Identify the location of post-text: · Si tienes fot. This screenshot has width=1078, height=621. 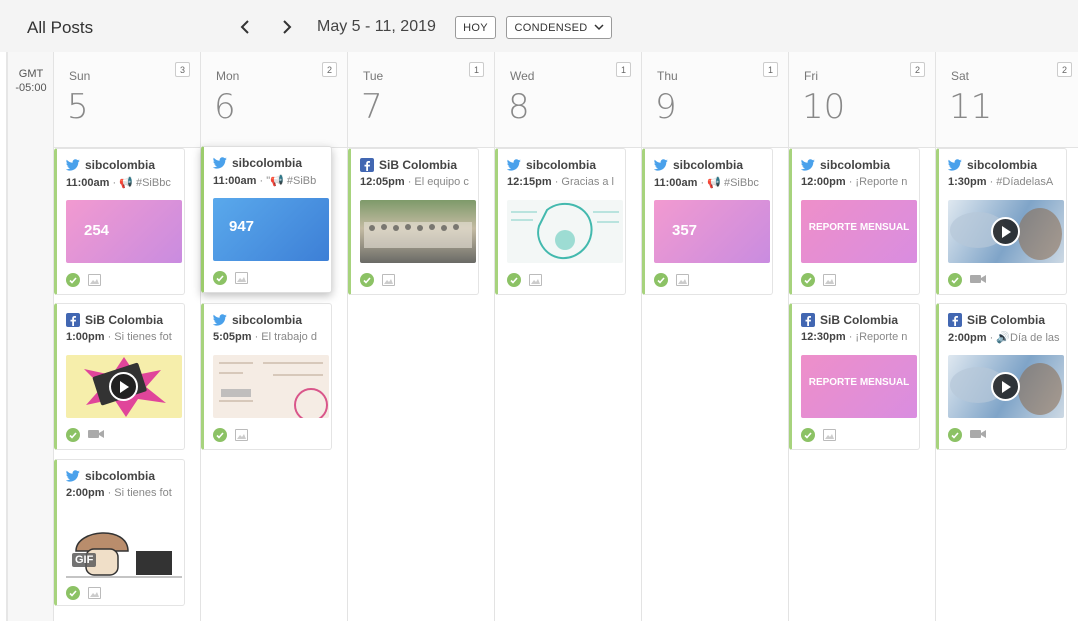
(138, 337).